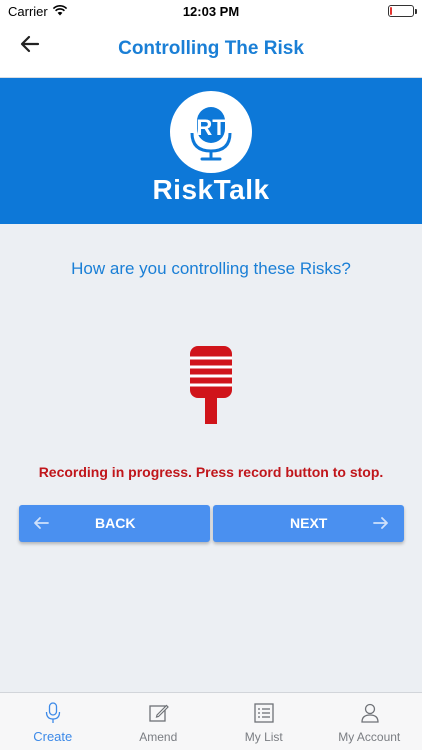 This screenshot has width=422, height=750. Describe the element at coordinates (41, 523) in the screenshot. I see `arrow-left-icon` at that location.